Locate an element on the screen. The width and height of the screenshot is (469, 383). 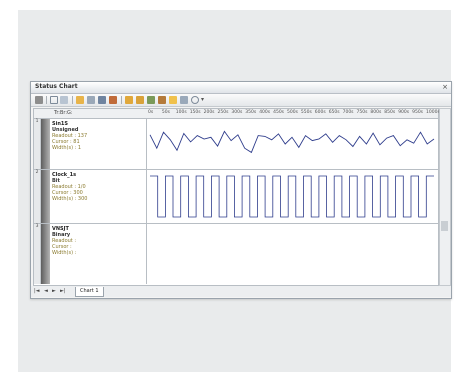
new-chart-icon is located at coordinates (54, 100).